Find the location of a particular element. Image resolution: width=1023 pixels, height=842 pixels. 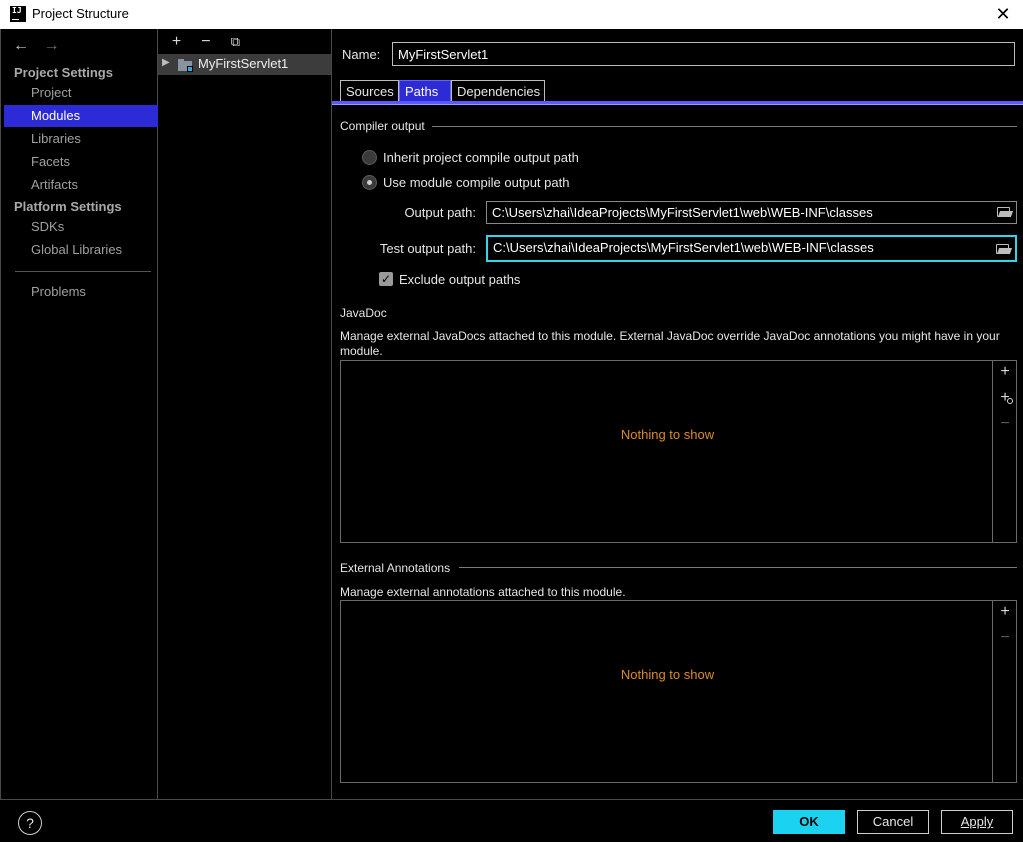

apply-label: Apply is located at coordinates (977, 821).